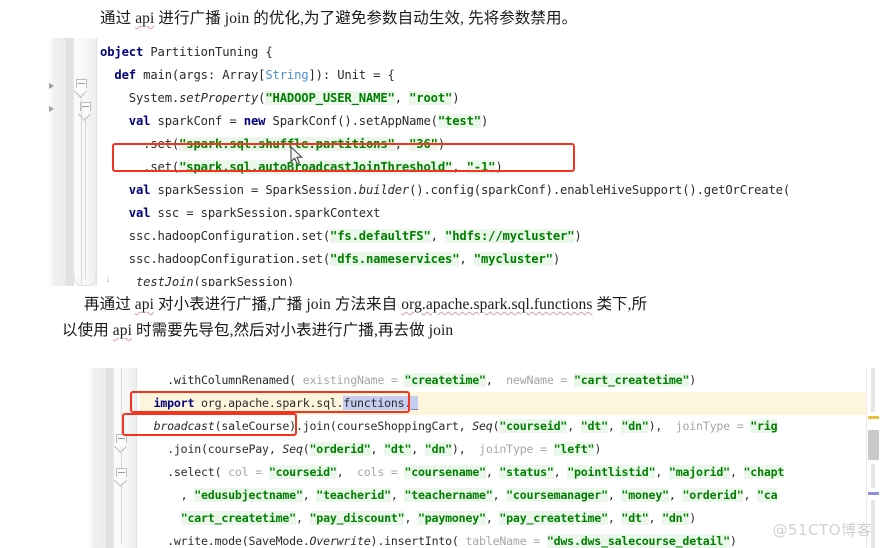  I want to click on code-token: "spark.sql.shuffle.partitions", so click(287, 144).